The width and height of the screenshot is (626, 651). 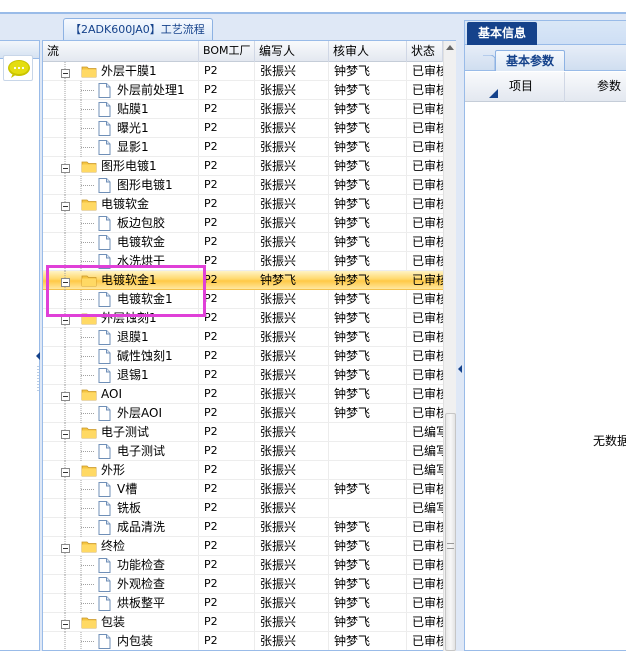 What do you see at coordinates (243, 337) in the screenshot?
I see `tree-step-row: 退膜1 P2 张振兴 钟梦飞 已审核` at bounding box center [243, 337].